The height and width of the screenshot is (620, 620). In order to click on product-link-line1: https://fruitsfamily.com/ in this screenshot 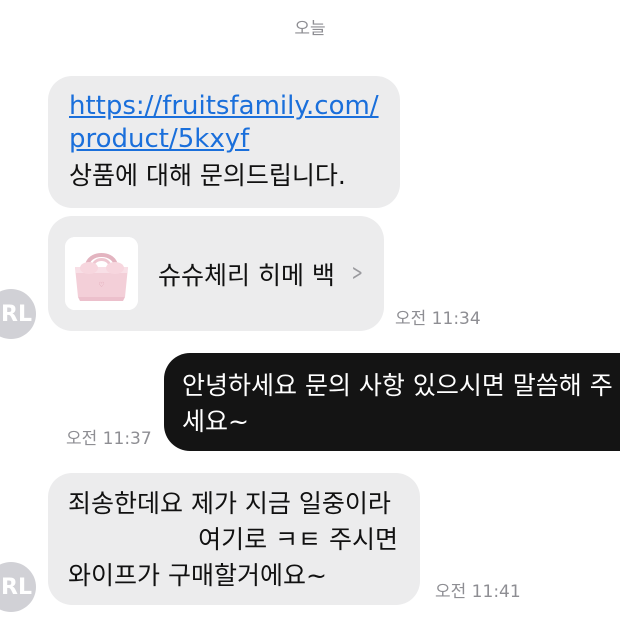, I will do `click(224, 106)`.